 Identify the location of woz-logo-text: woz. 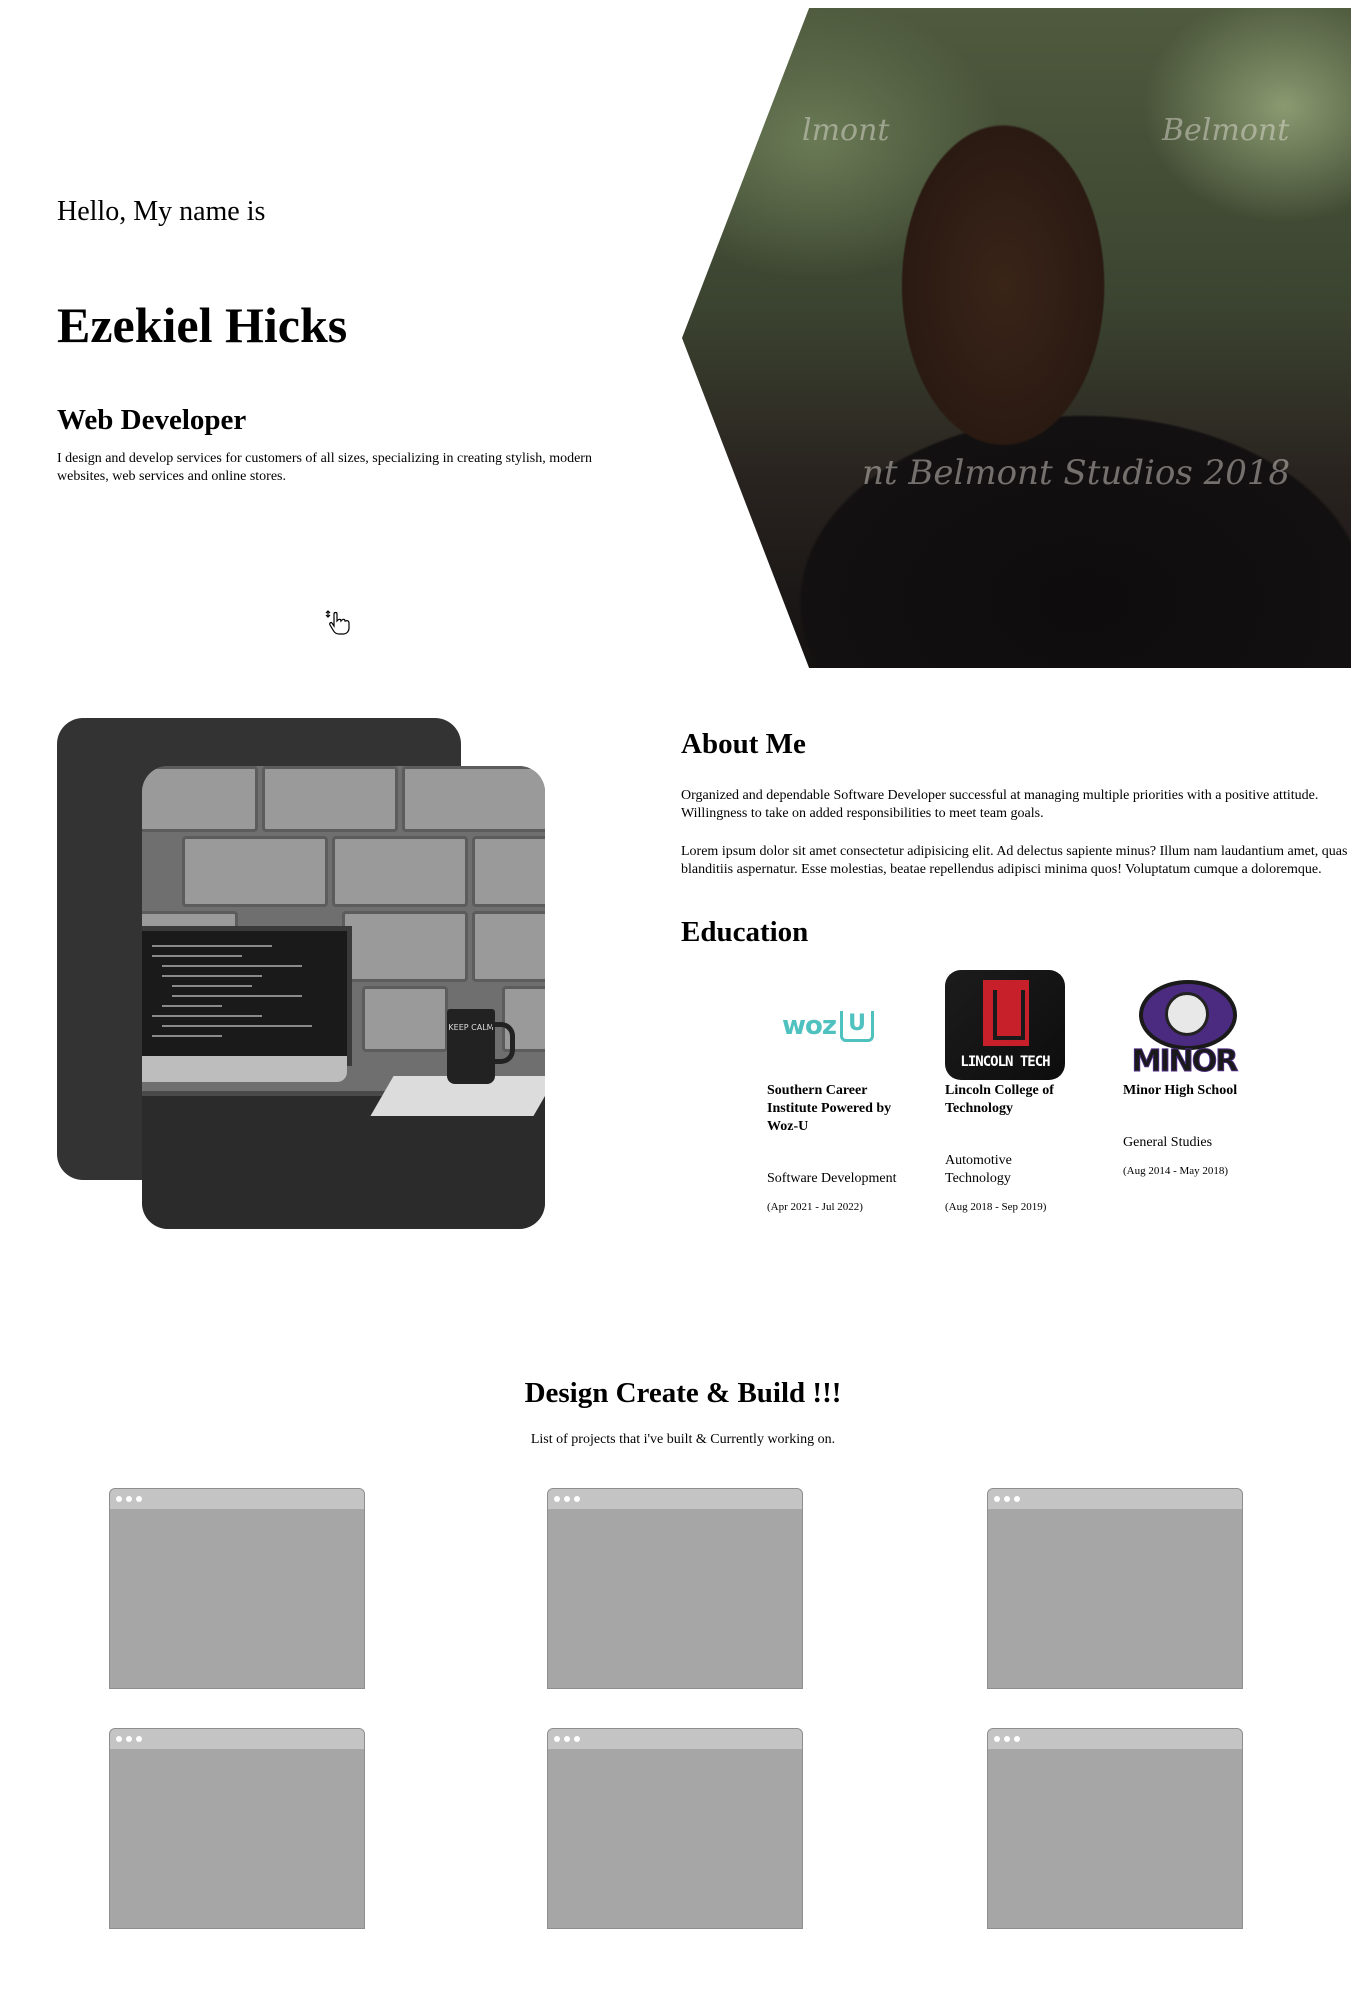
(809, 1026).